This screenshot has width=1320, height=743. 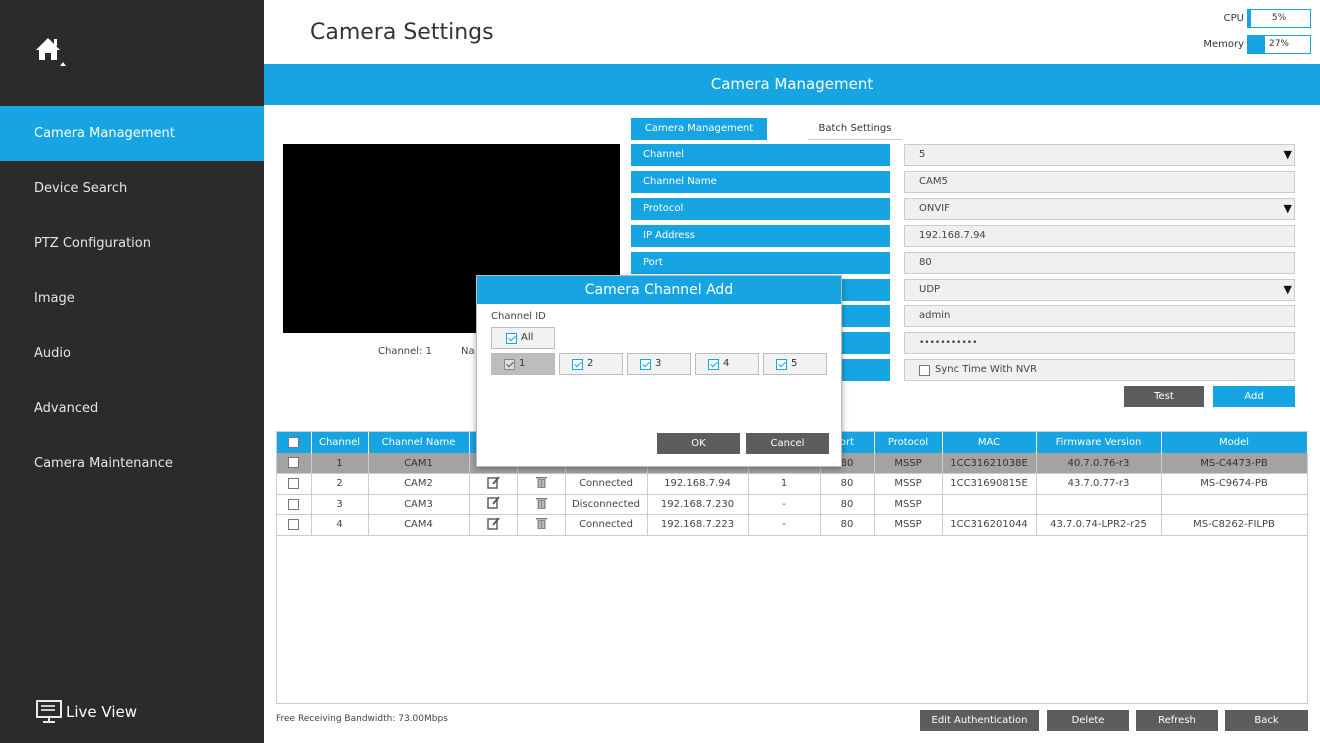 I want to click on cell-model: MS-C4473-PB, so click(x=1234, y=463).